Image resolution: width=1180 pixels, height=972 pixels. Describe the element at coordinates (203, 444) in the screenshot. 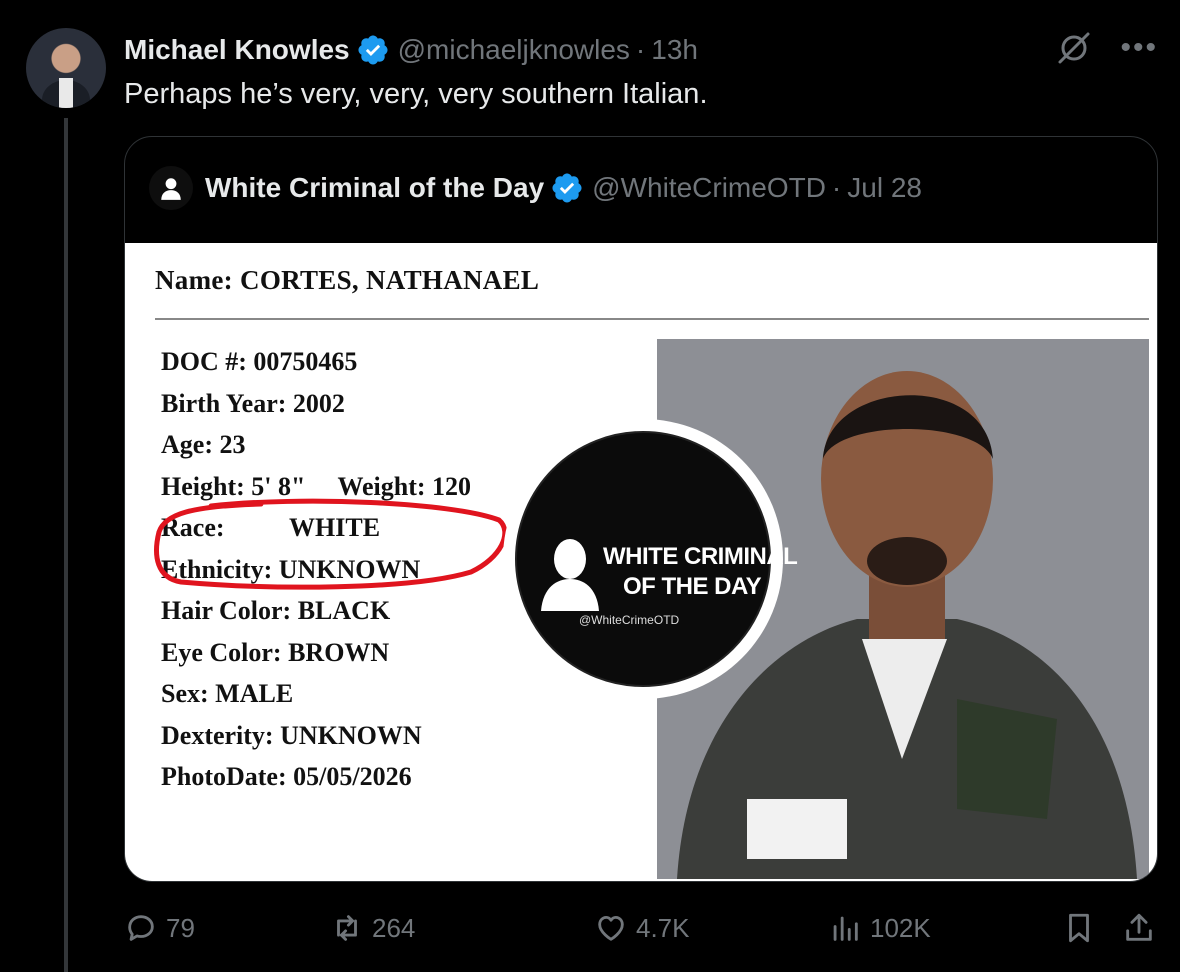

I see `record-field: Age: 23` at that location.